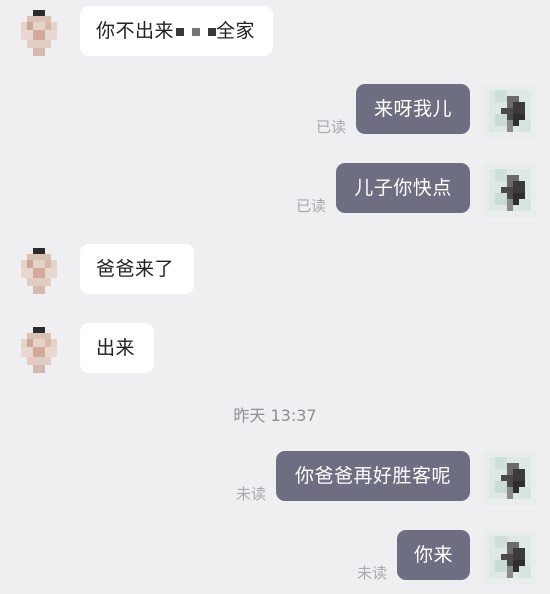 The height and width of the screenshot is (594, 550). What do you see at coordinates (275, 415) in the screenshot?
I see `chat-timestamp: 昨天 13:37` at bounding box center [275, 415].